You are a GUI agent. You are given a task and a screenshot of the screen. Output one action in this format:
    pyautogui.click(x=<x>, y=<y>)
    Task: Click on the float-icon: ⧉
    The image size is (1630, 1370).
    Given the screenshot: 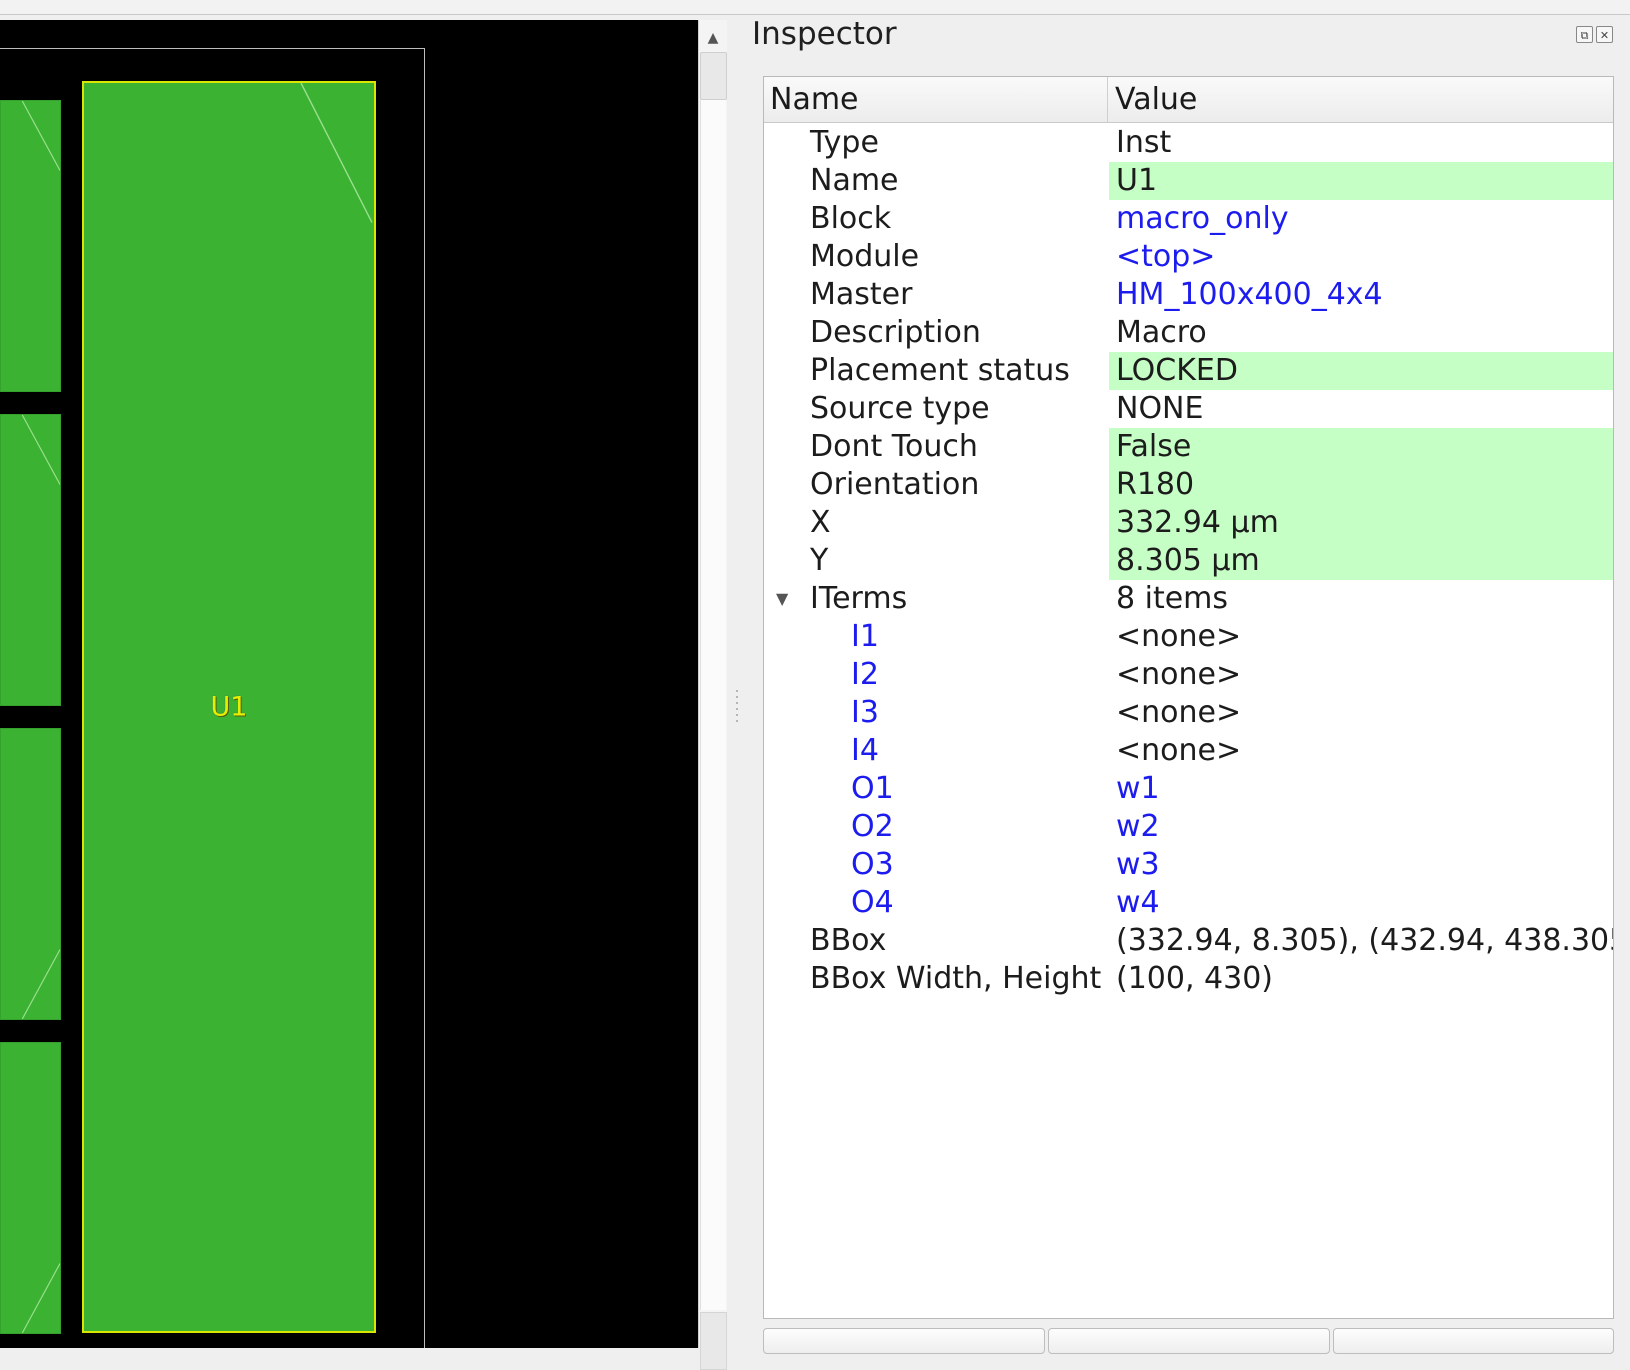 What is the action you would take?
    pyautogui.click(x=1584, y=34)
    